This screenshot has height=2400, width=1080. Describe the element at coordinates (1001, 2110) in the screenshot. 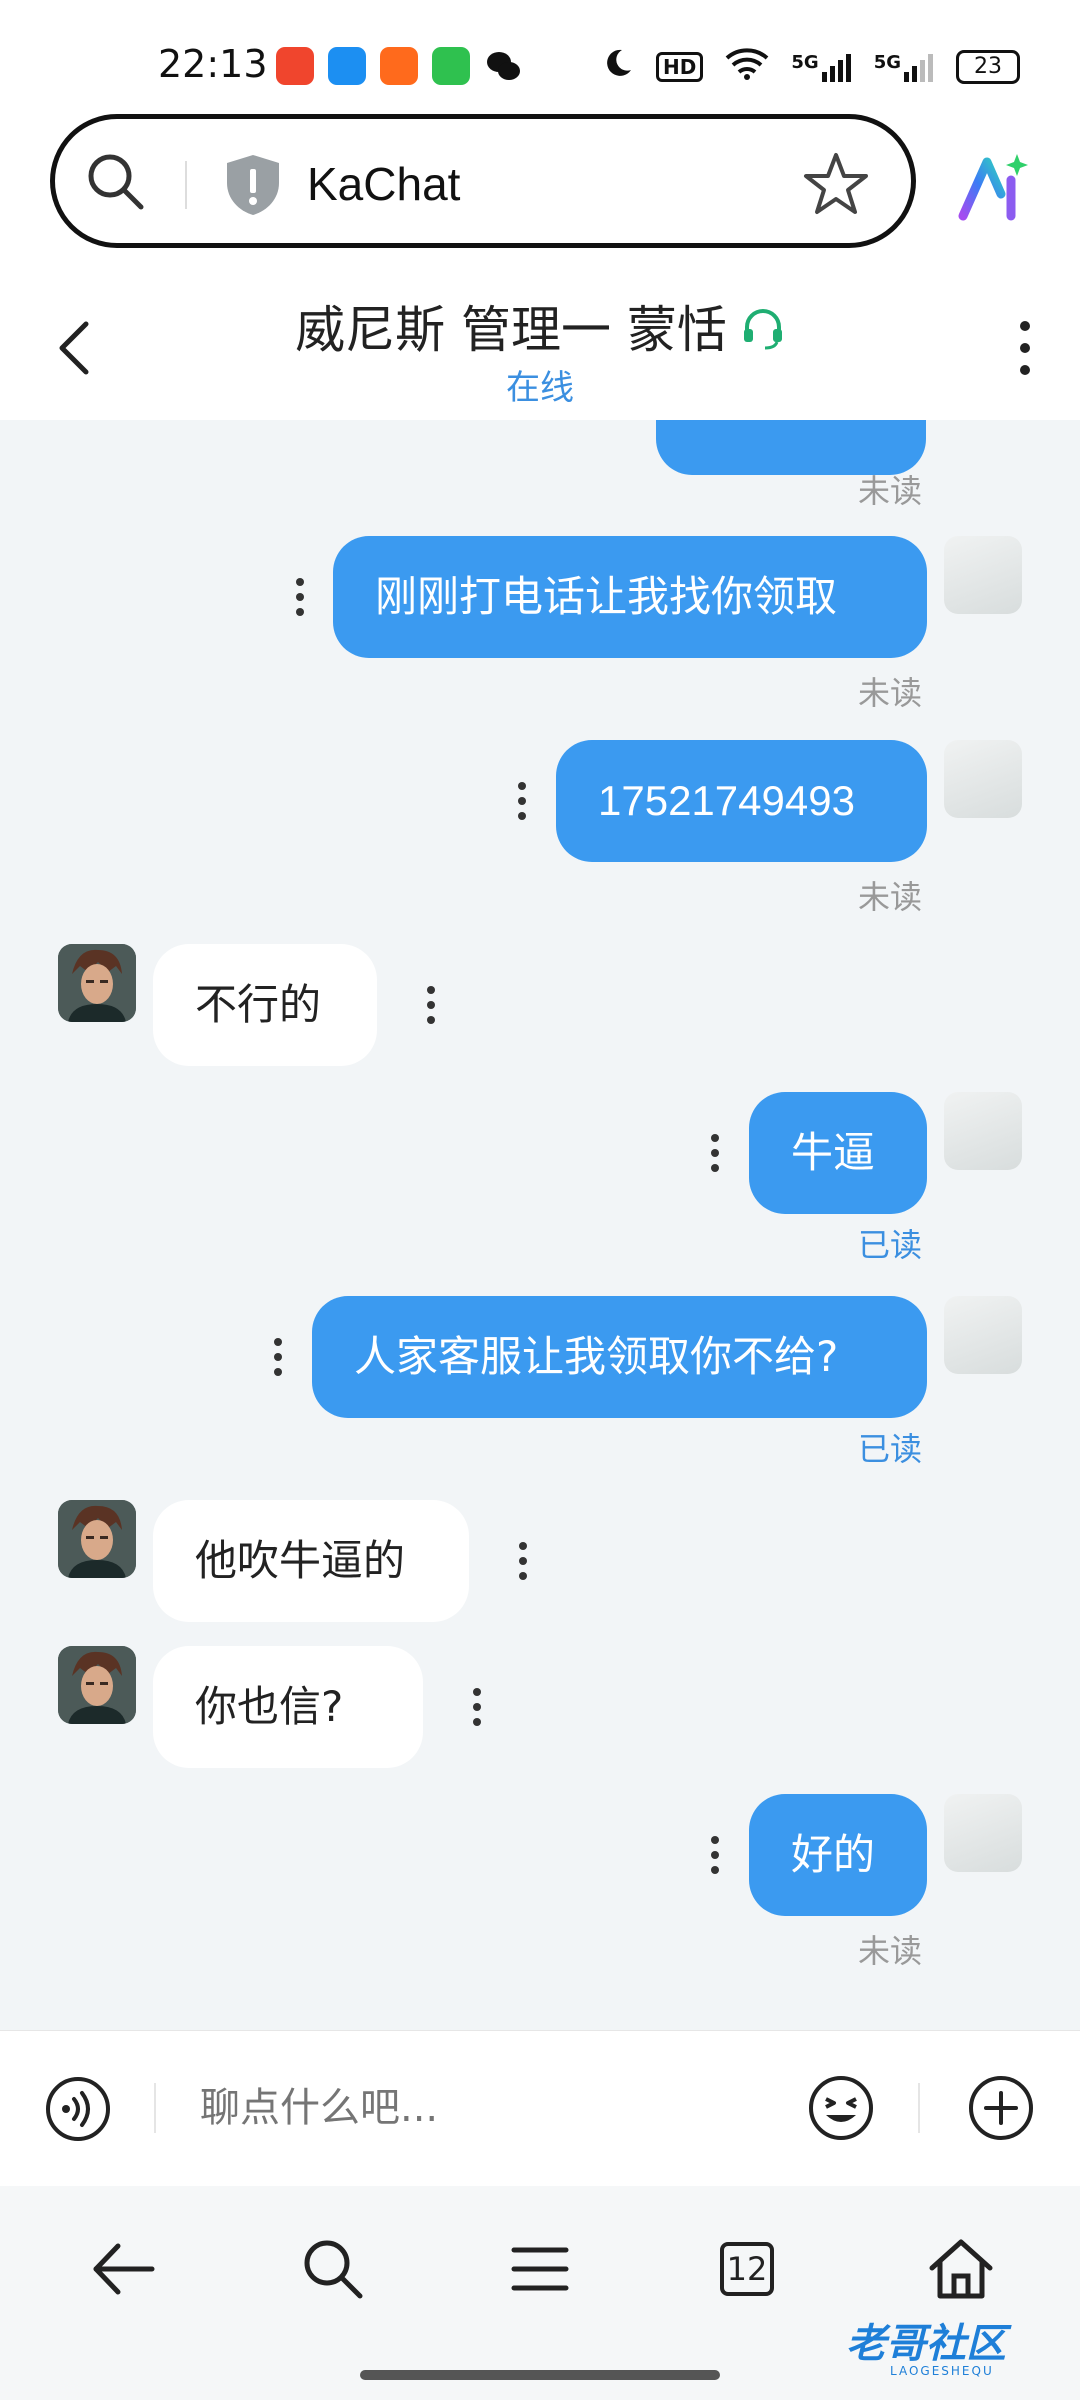

I see `add-attachment-icon` at that location.